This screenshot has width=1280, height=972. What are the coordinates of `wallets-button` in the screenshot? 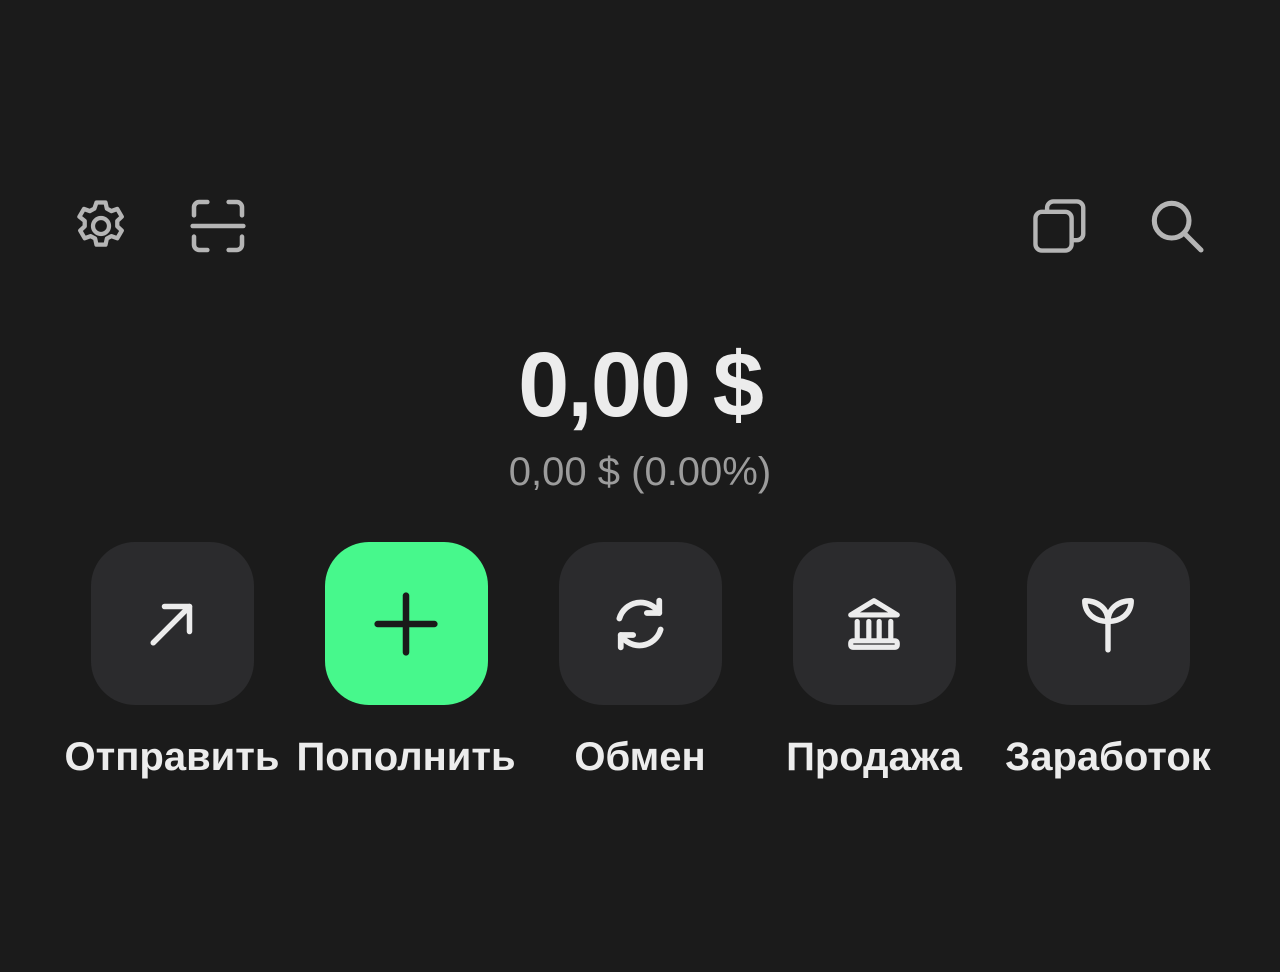 It's located at (1060, 226).